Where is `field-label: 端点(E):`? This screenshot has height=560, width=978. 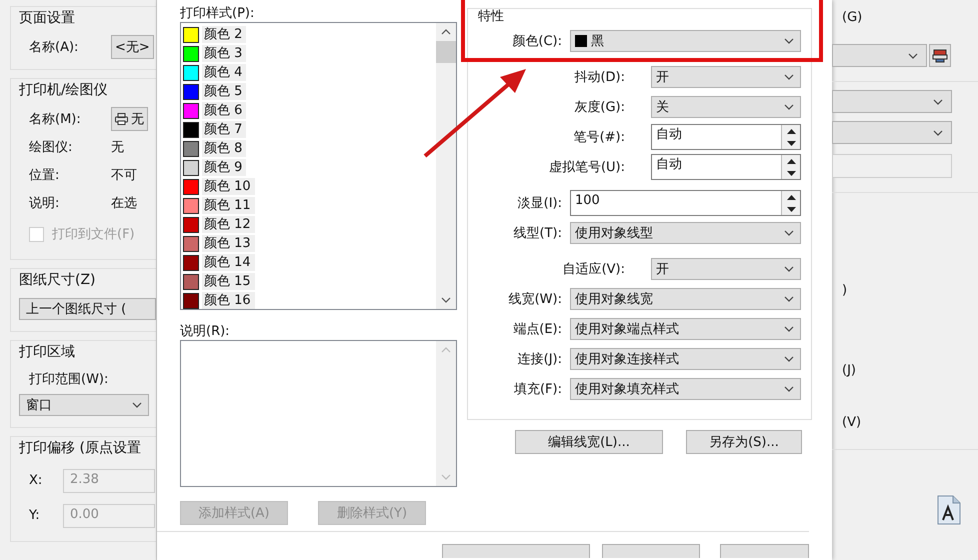
field-label: 端点(E): is located at coordinates (537, 329).